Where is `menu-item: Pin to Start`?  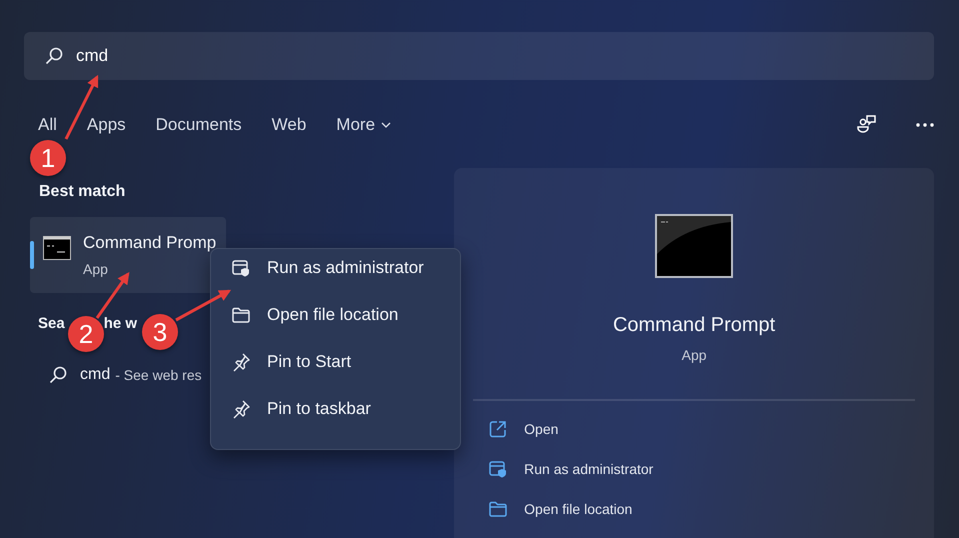 menu-item: Pin to Start is located at coordinates (345, 362).